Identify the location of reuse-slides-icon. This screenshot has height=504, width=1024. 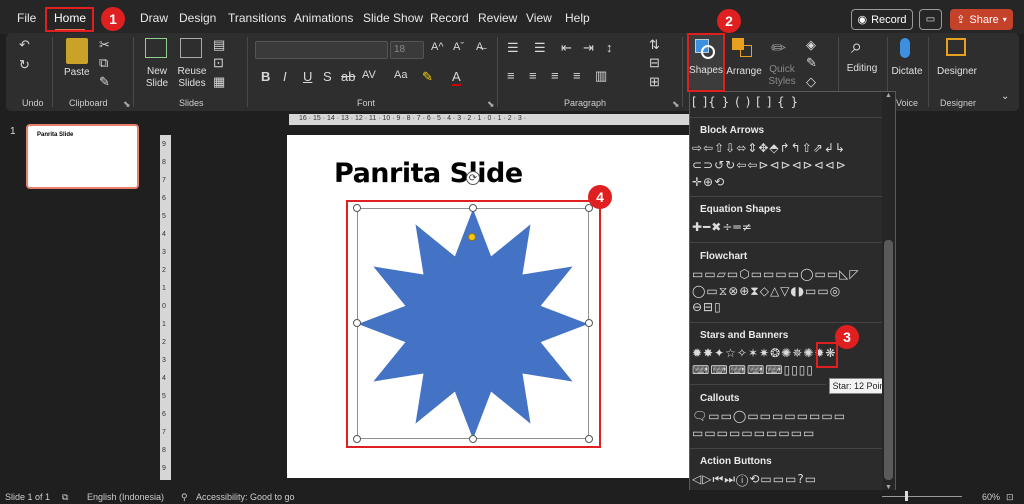
(191, 48).